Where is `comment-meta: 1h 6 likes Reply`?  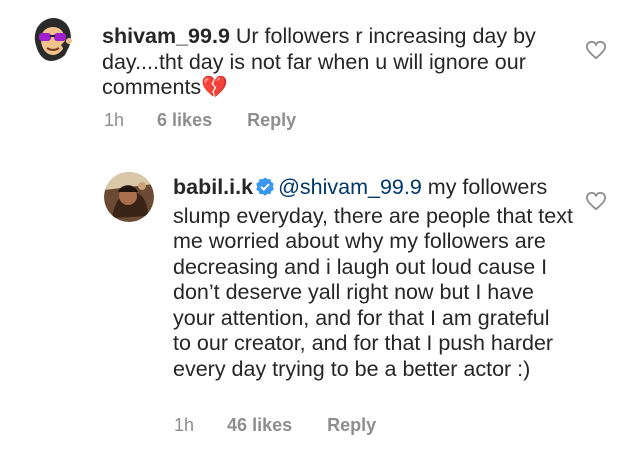 comment-meta: 1h 6 likes Reply is located at coordinates (200, 120).